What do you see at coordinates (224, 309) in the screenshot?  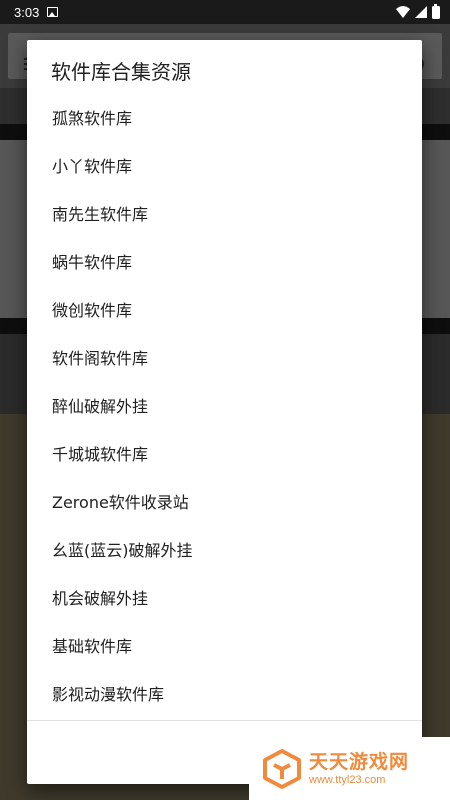 I see `list-item: 微创软件库` at bounding box center [224, 309].